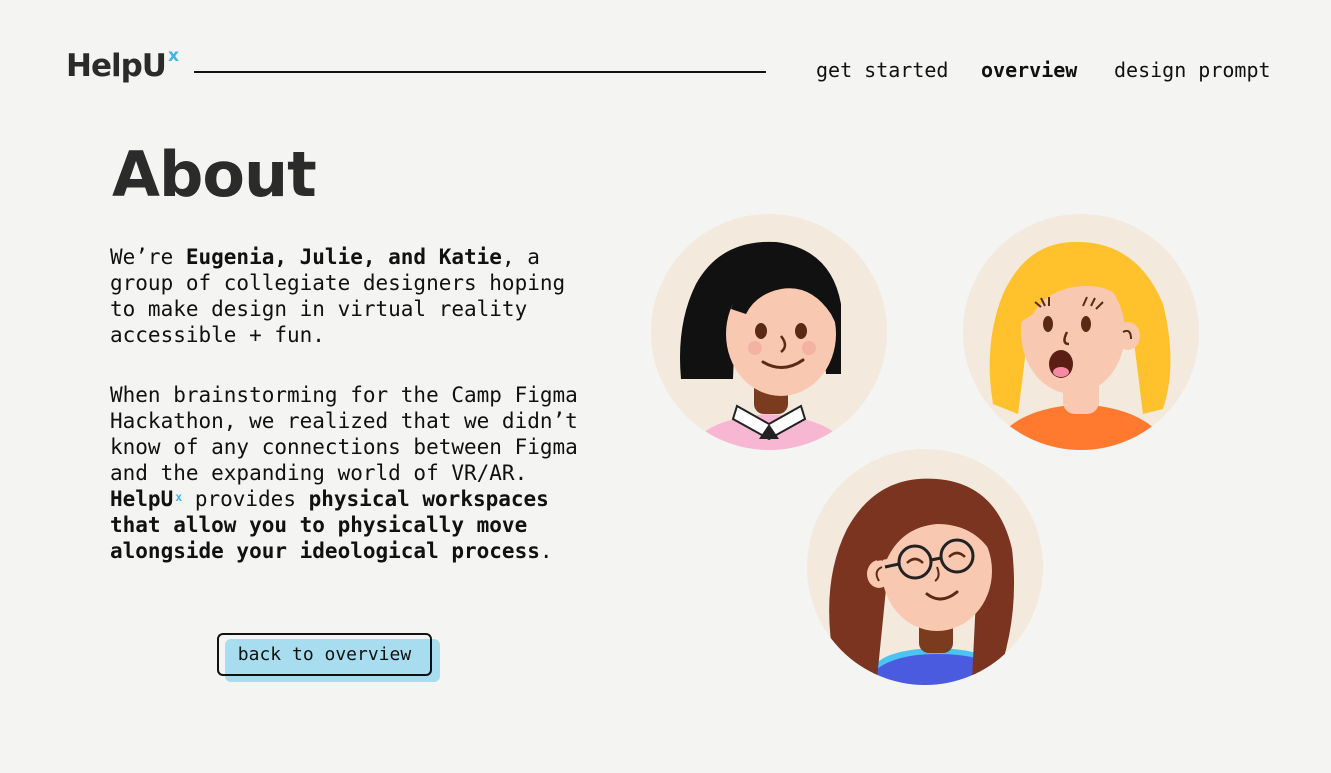 This screenshot has height=773, width=1331. What do you see at coordinates (173, 56) in the screenshot?
I see `logo-superscript: x` at bounding box center [173, 56].